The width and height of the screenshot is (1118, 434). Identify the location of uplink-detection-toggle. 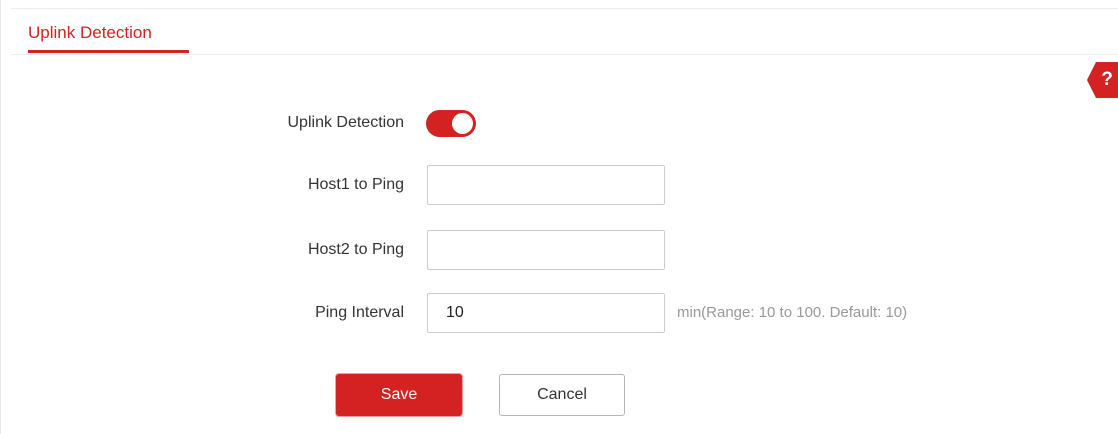
(451, 123).